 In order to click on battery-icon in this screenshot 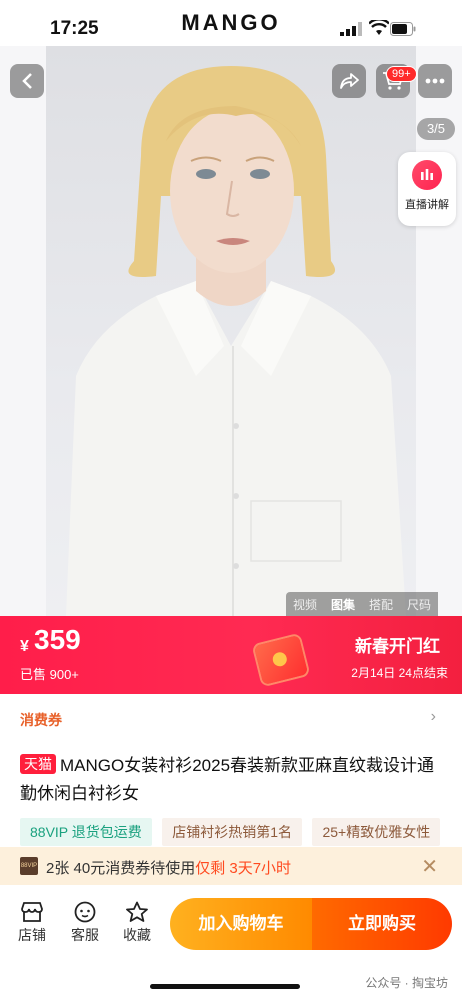, I will do `click(403, 29)`.